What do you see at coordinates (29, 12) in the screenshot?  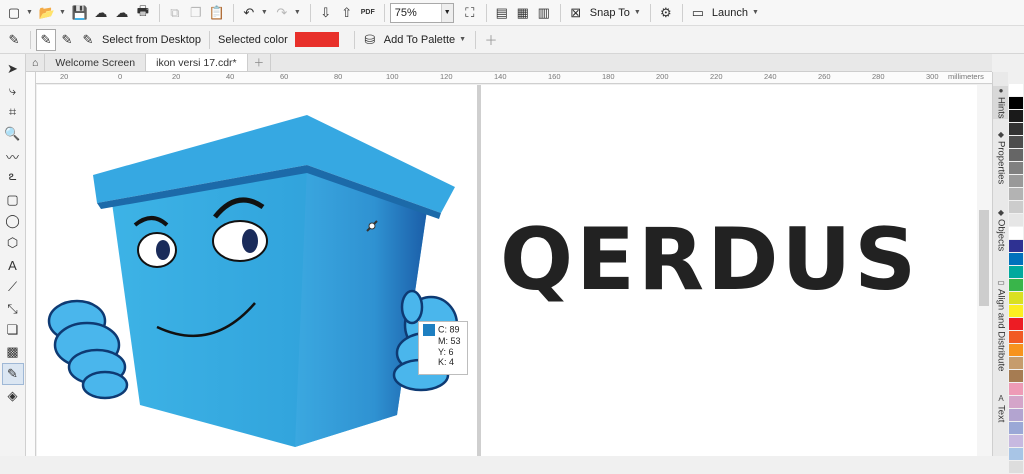 I see `new-dropdown-icon: ▼` at bounding box center [29, 12].